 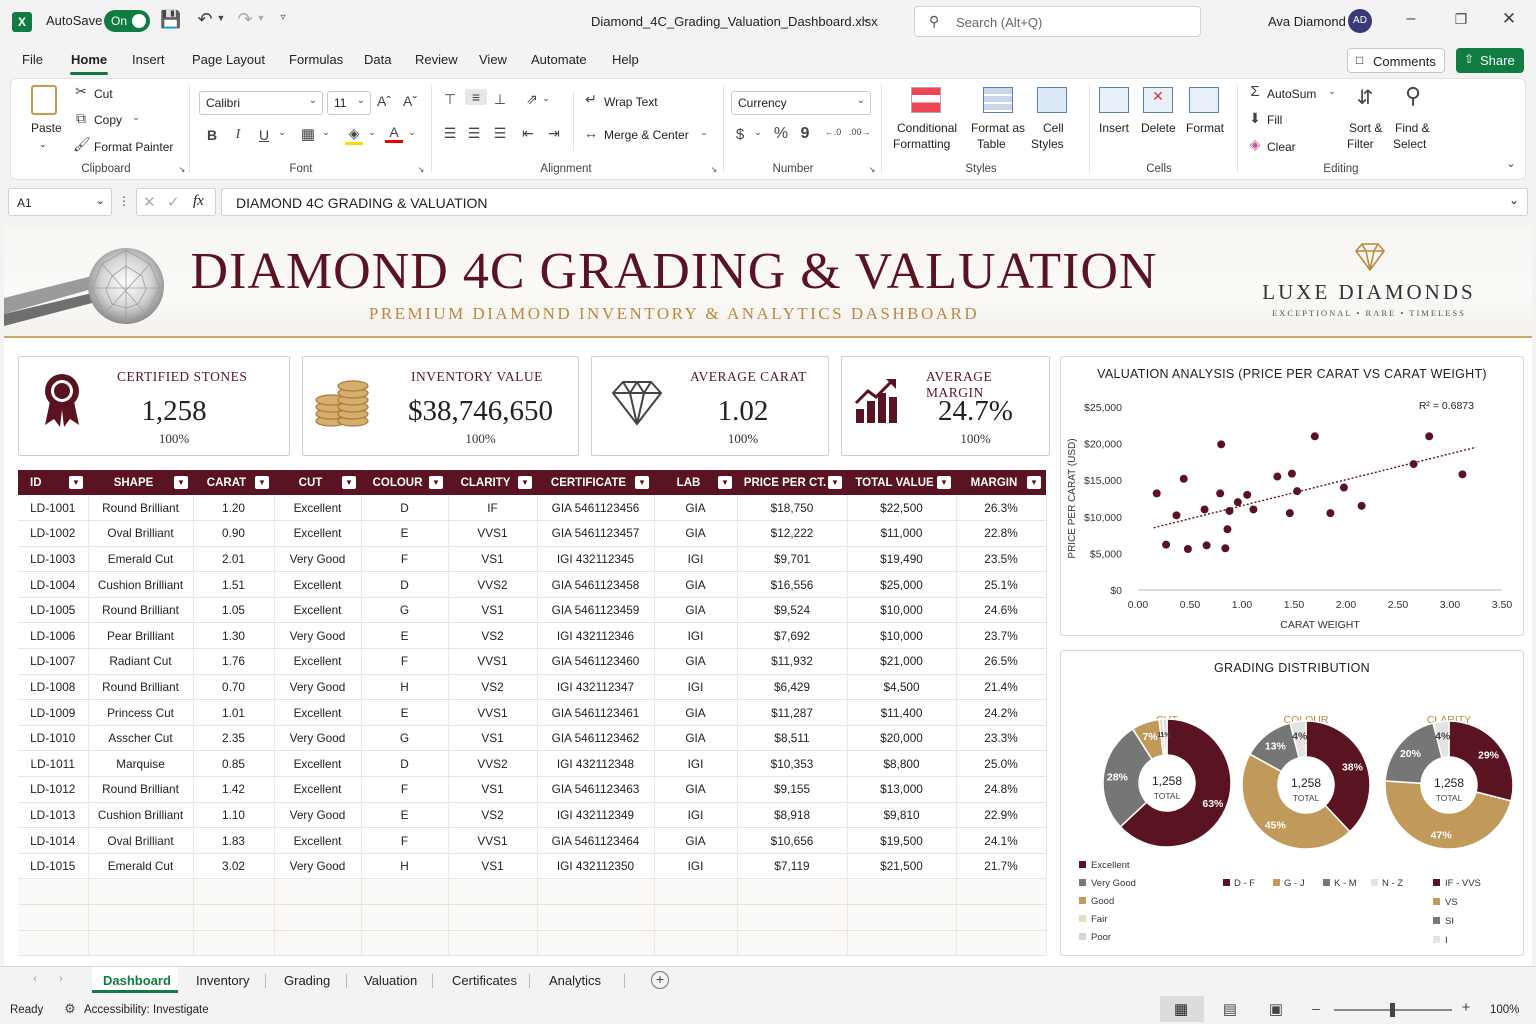 I want to click on table-cell: Oval Brilliant, so click(x=141, y=840).